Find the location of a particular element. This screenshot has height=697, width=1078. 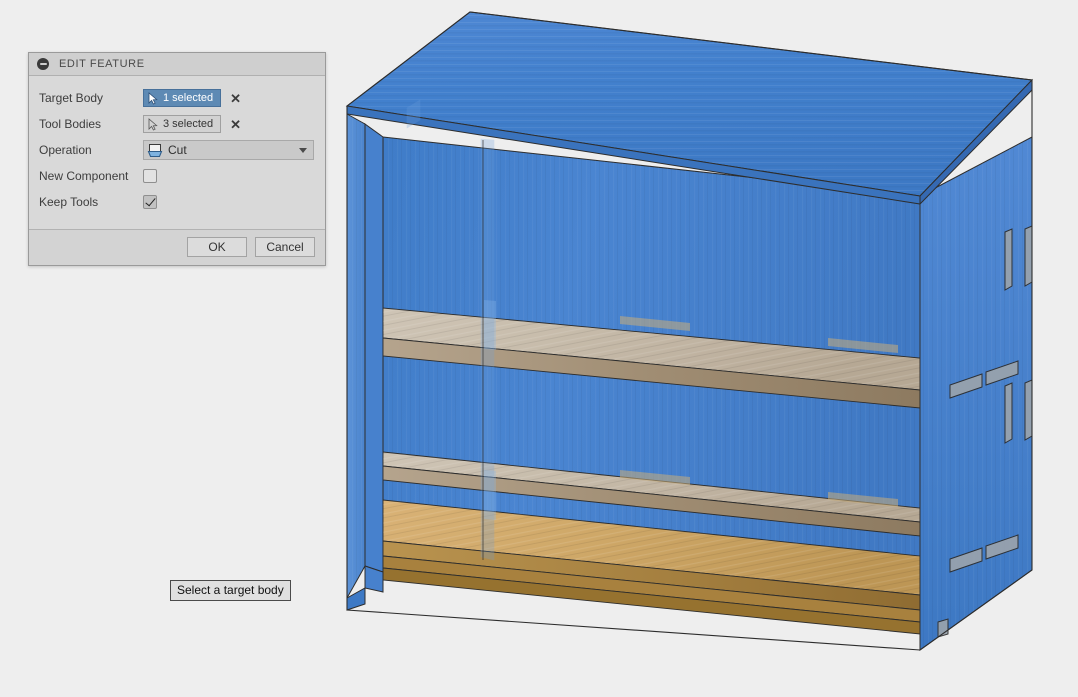

tool-bodies-selection-chip: 3 selected is located at coordinates (182, 124).